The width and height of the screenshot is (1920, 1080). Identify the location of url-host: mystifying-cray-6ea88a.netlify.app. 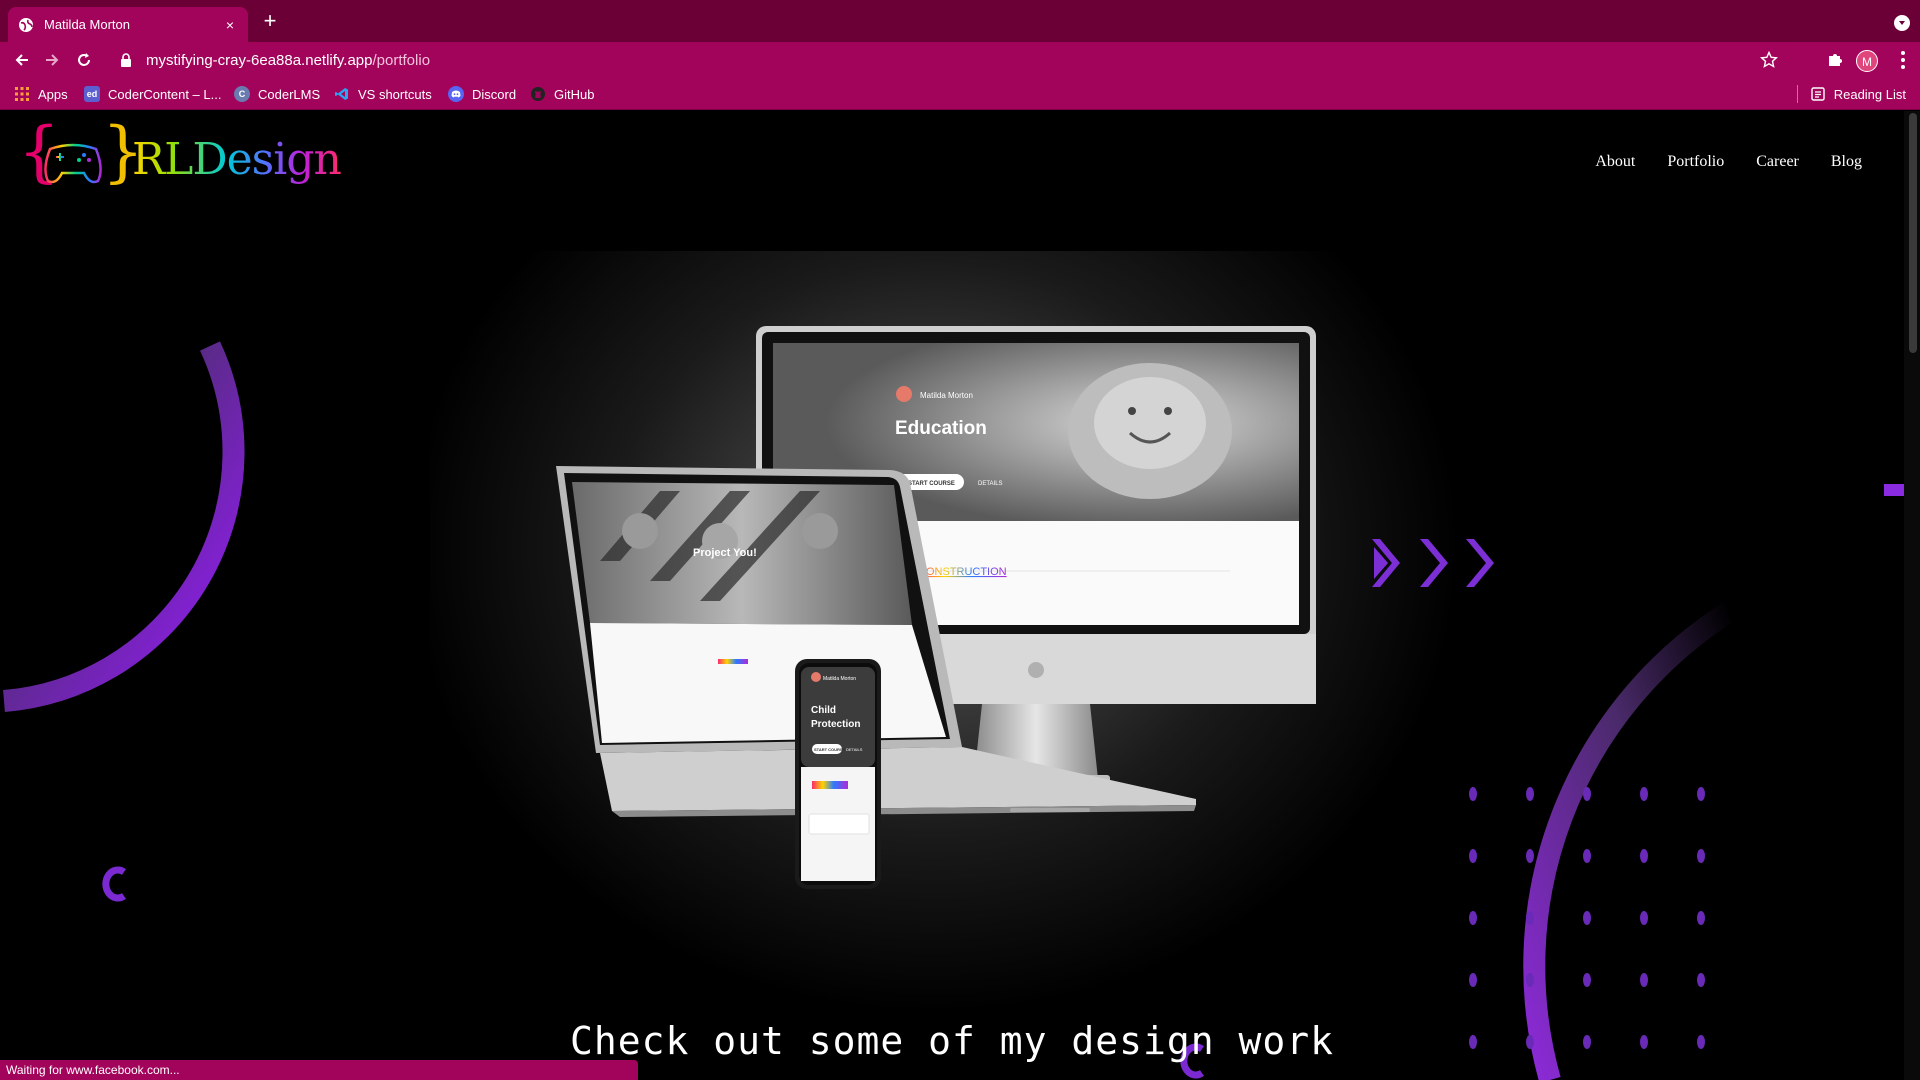
(259, 60).